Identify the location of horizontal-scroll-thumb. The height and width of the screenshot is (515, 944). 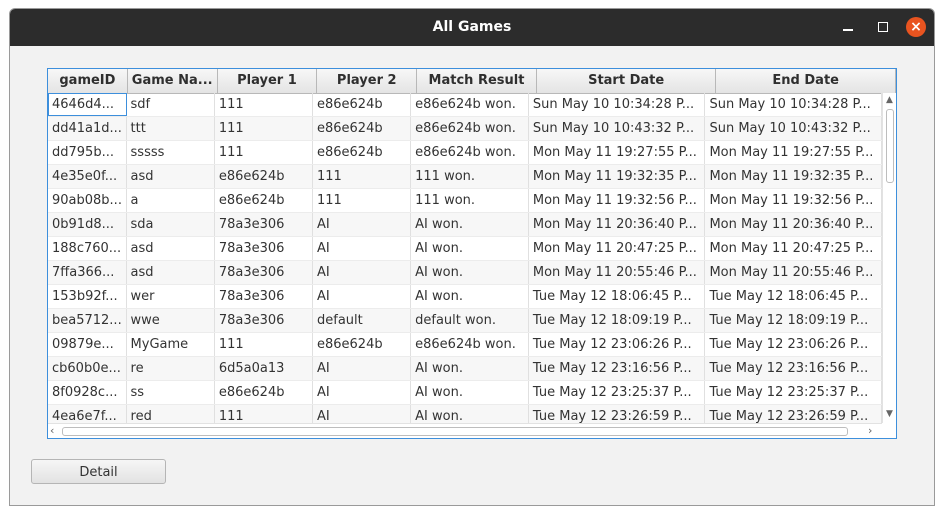
(455, 431).